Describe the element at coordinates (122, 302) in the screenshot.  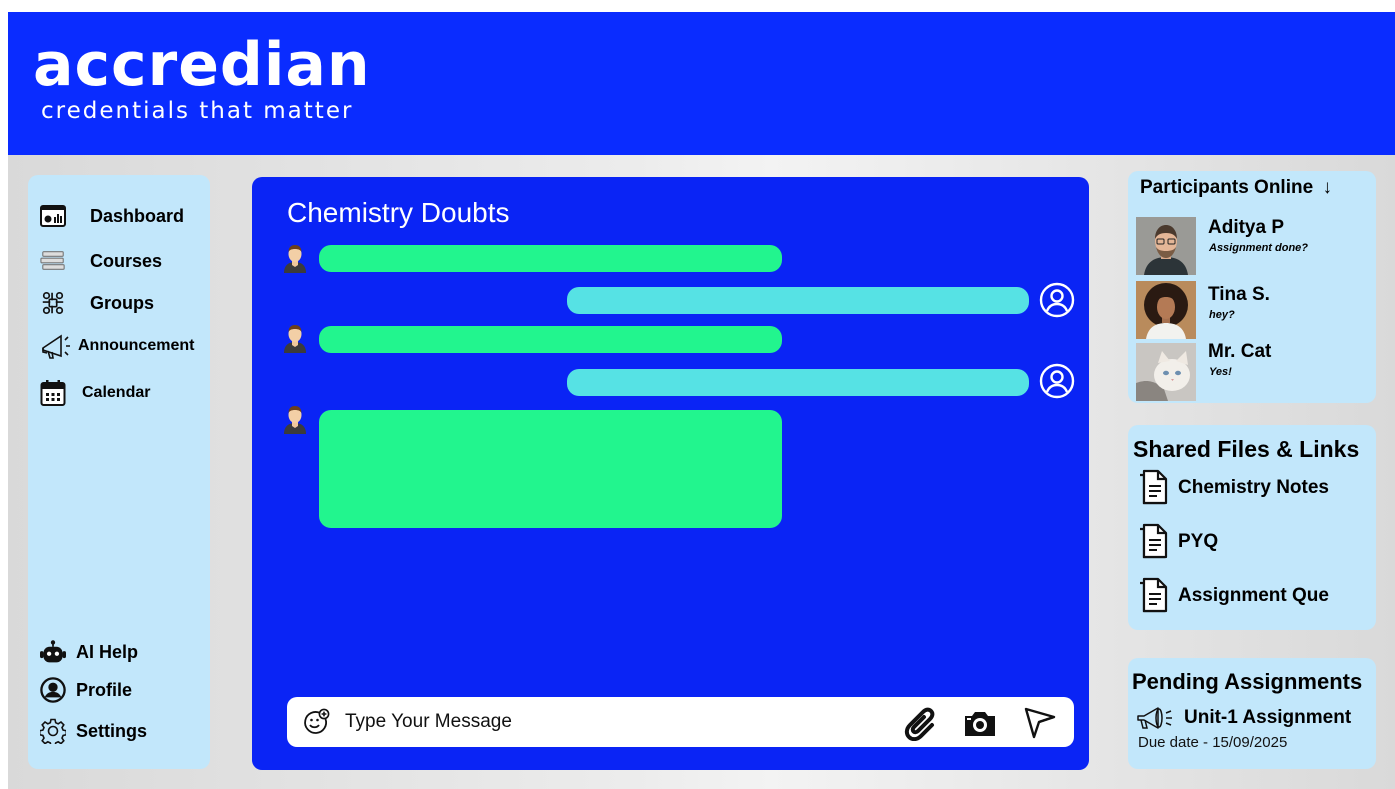
I see `sidebar-item-label: Groups` at that location.